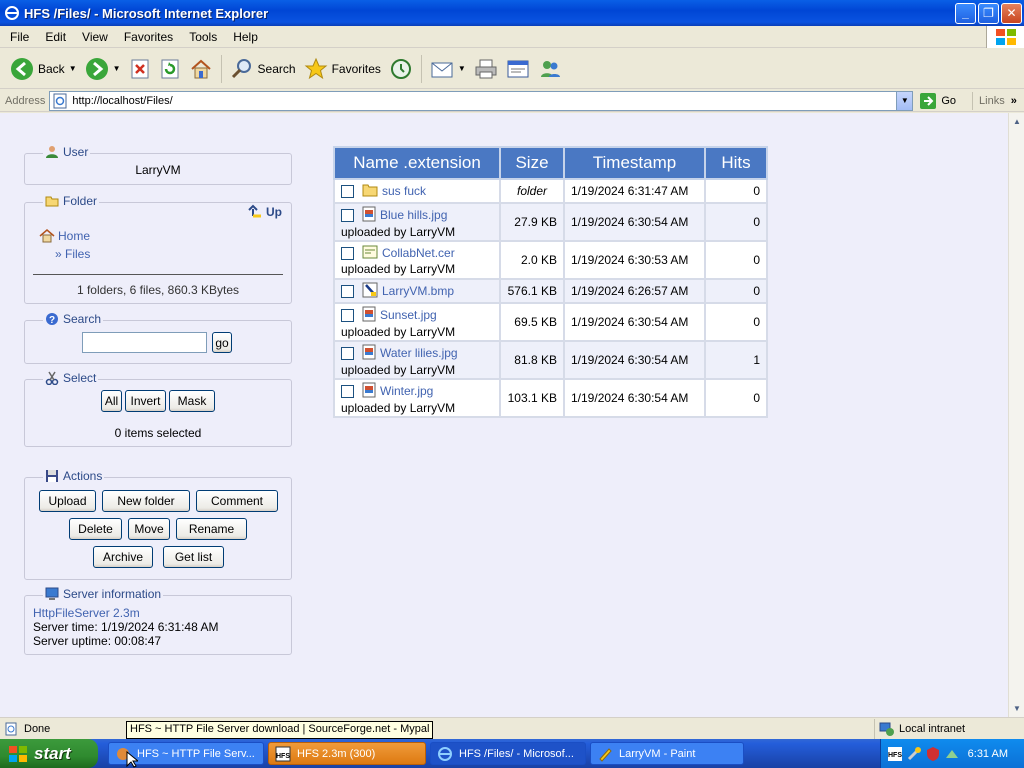 The image size is (1024, 768). What do you see at coordinates (1011, 13) in the screenshot?
I see `close-button: ✕` at bounding box center [1011, 13].